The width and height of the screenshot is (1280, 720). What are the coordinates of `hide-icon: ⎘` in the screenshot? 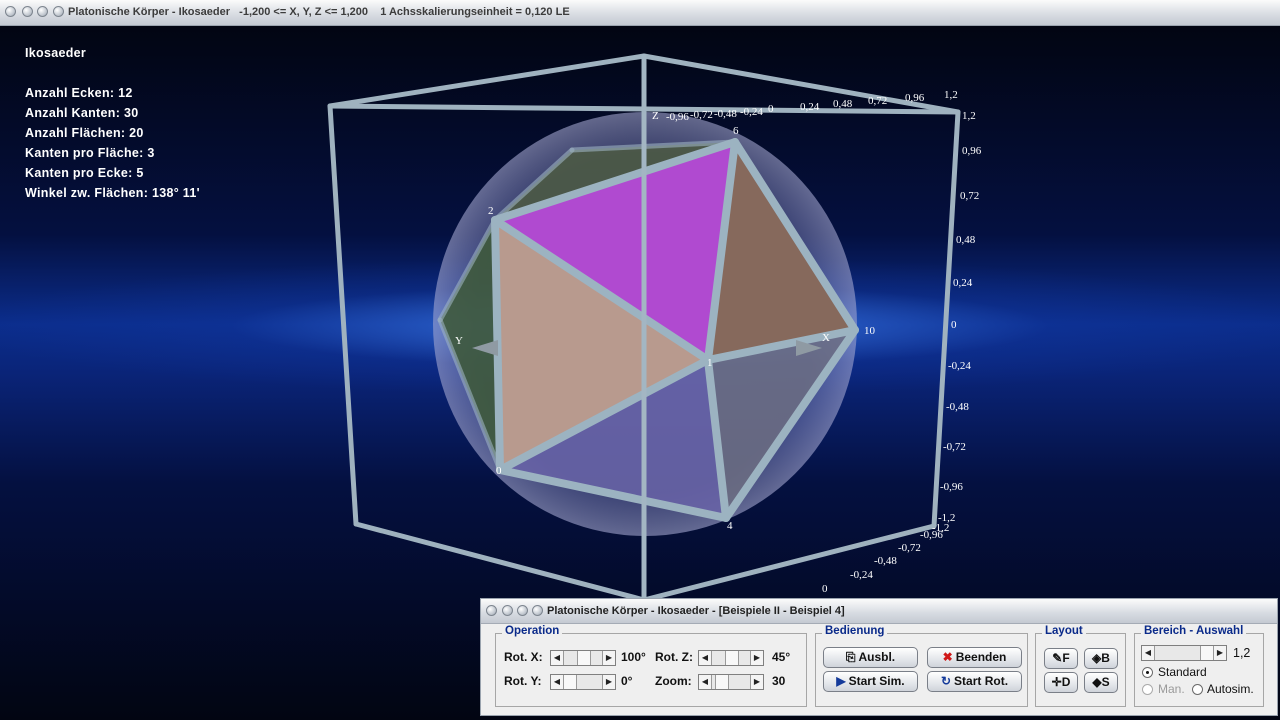 It's located at (850, 657).